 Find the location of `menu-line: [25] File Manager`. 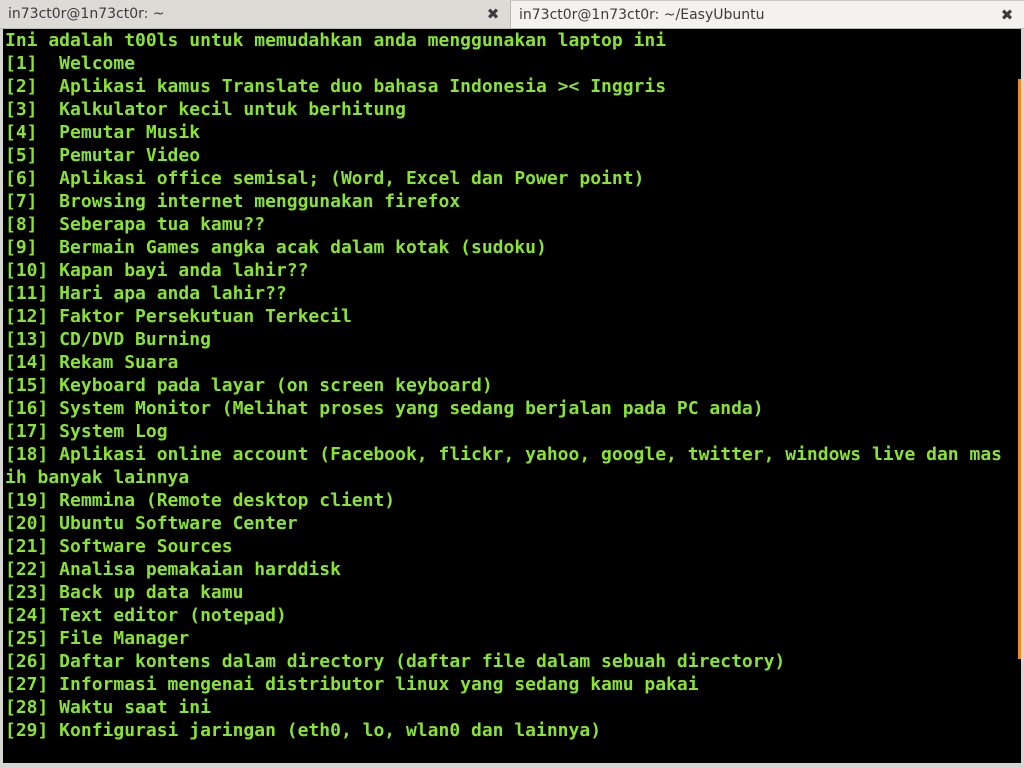

menu-line: [25] File Manager is located at coordinates (97, 638).